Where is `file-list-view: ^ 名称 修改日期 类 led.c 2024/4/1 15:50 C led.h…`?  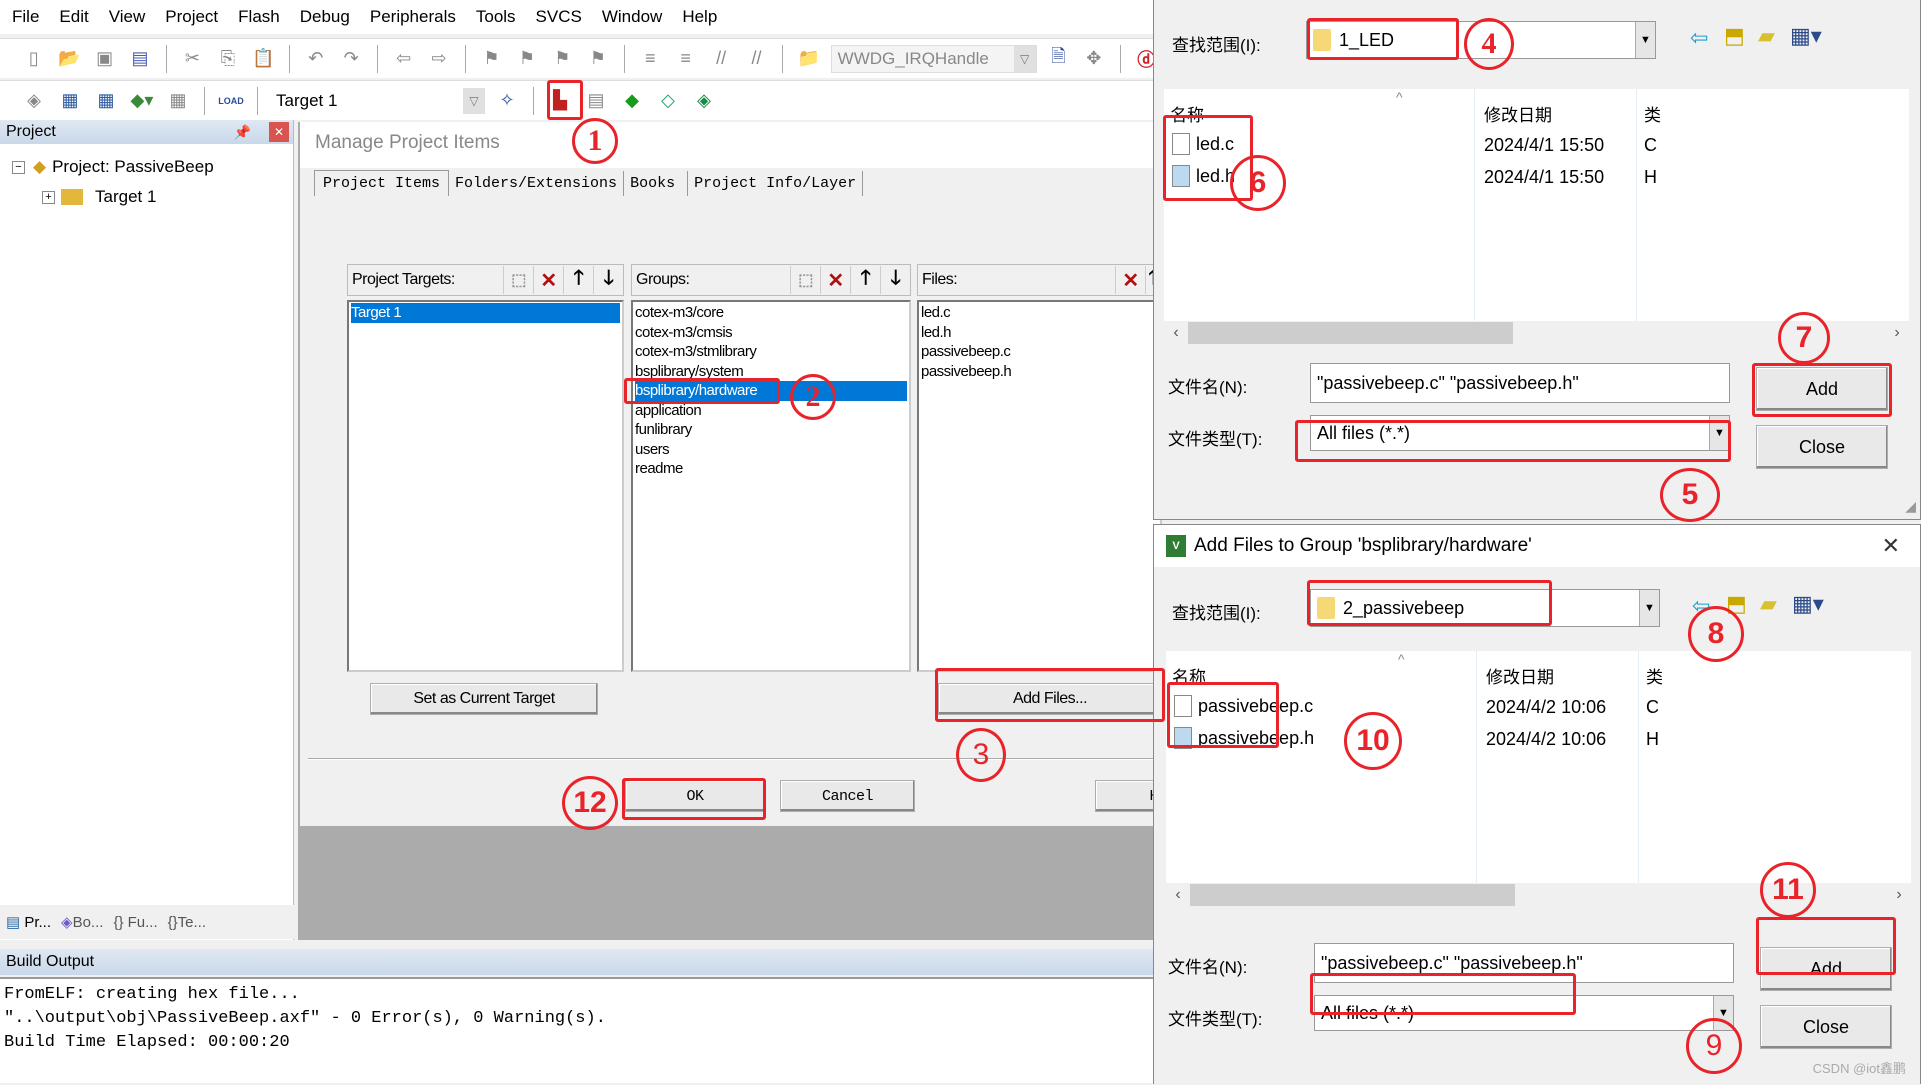 file-list-view: ^ 名称 修改日期 类 led.c 2024/4/1 15:50 C led.h… is located at coordinates (1536, 217).